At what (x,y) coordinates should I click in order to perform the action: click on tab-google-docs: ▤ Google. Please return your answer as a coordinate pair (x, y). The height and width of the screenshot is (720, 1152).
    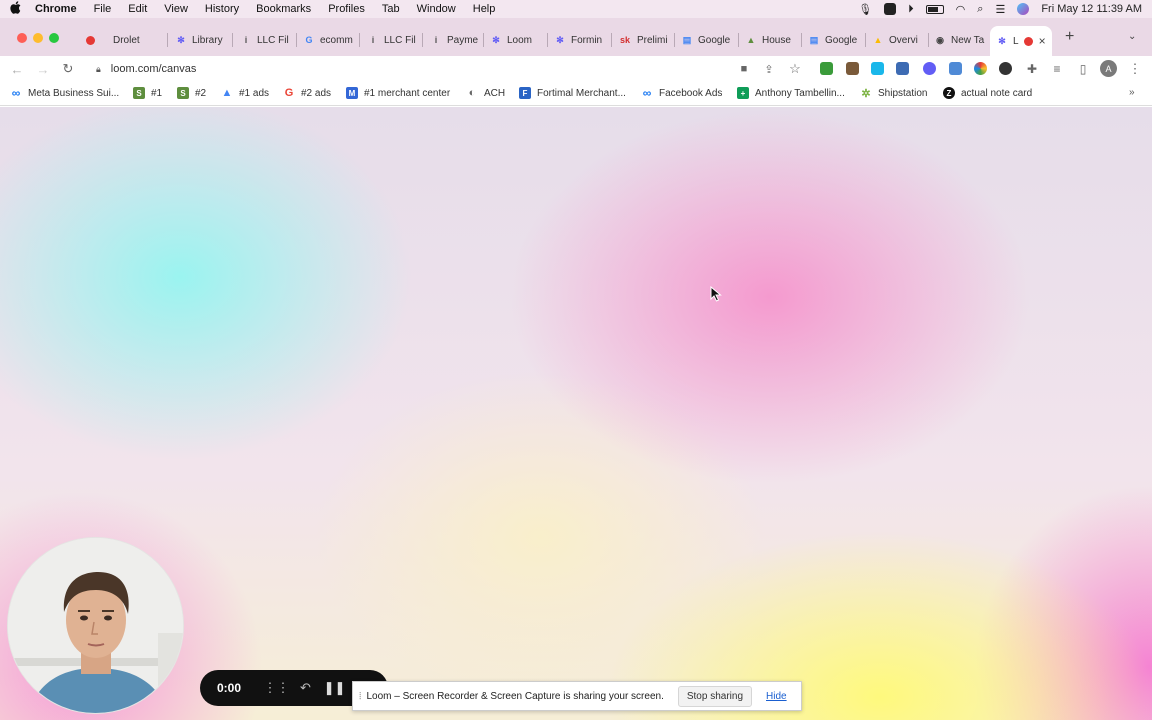
    Looking at the image, I should click on (706, 40).